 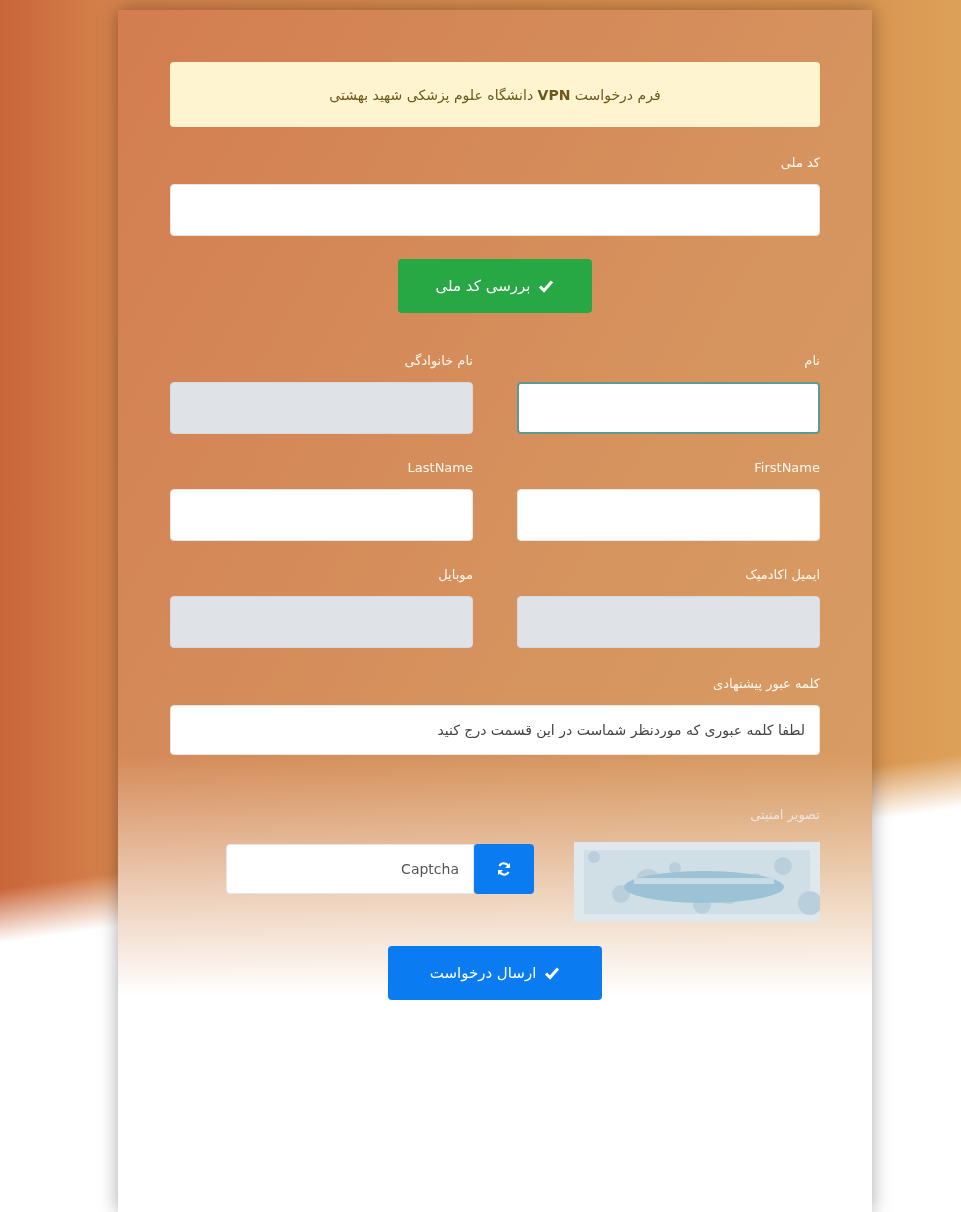 I want to click on refresh-button, so click(x=504, y=869).